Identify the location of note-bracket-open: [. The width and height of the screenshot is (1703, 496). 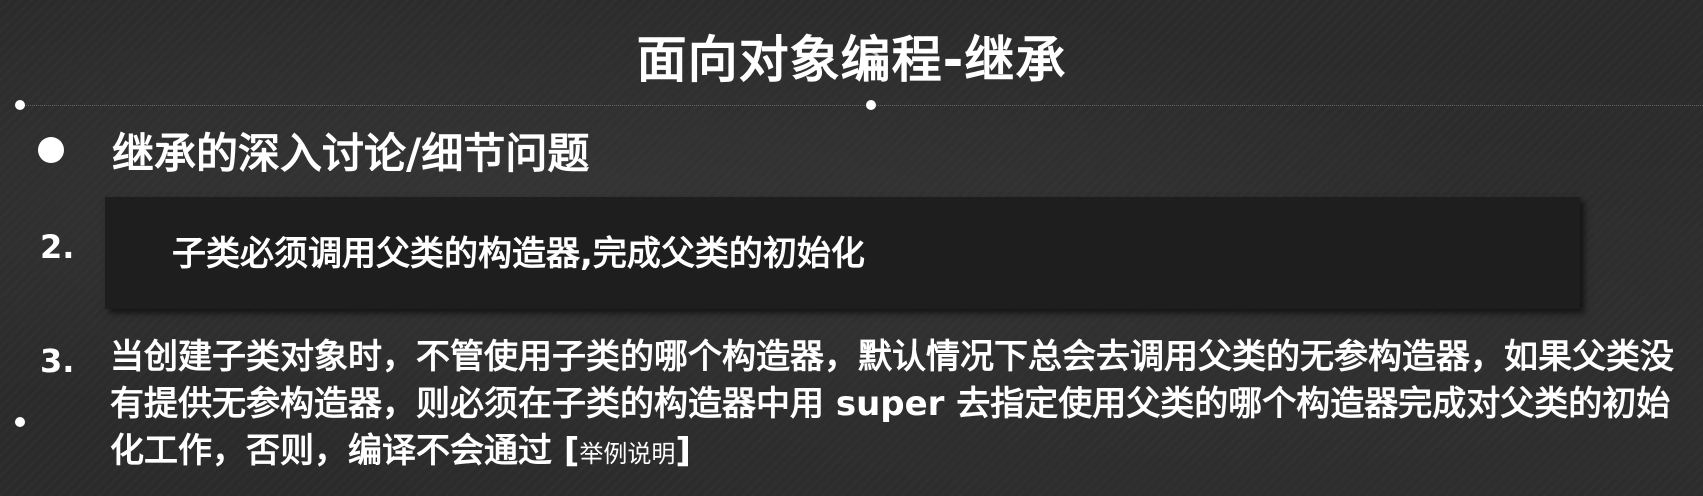
(571, 451).